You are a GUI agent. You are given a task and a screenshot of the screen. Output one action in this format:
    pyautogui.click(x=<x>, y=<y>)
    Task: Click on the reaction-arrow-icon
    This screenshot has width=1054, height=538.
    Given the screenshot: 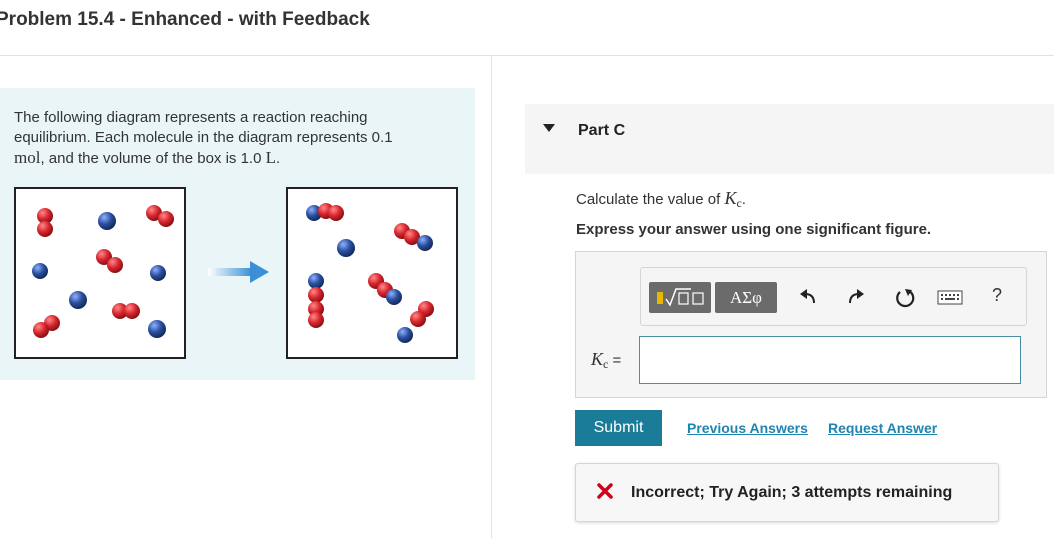 What is the action you would take?
    pyautogui.click(x=238, y=272)
    